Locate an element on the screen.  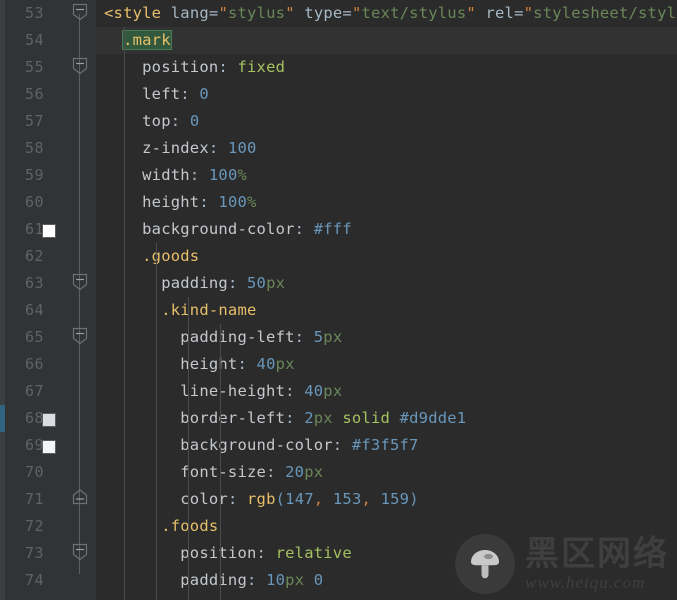
line-number: 57 is located at coordinates (34, 121).